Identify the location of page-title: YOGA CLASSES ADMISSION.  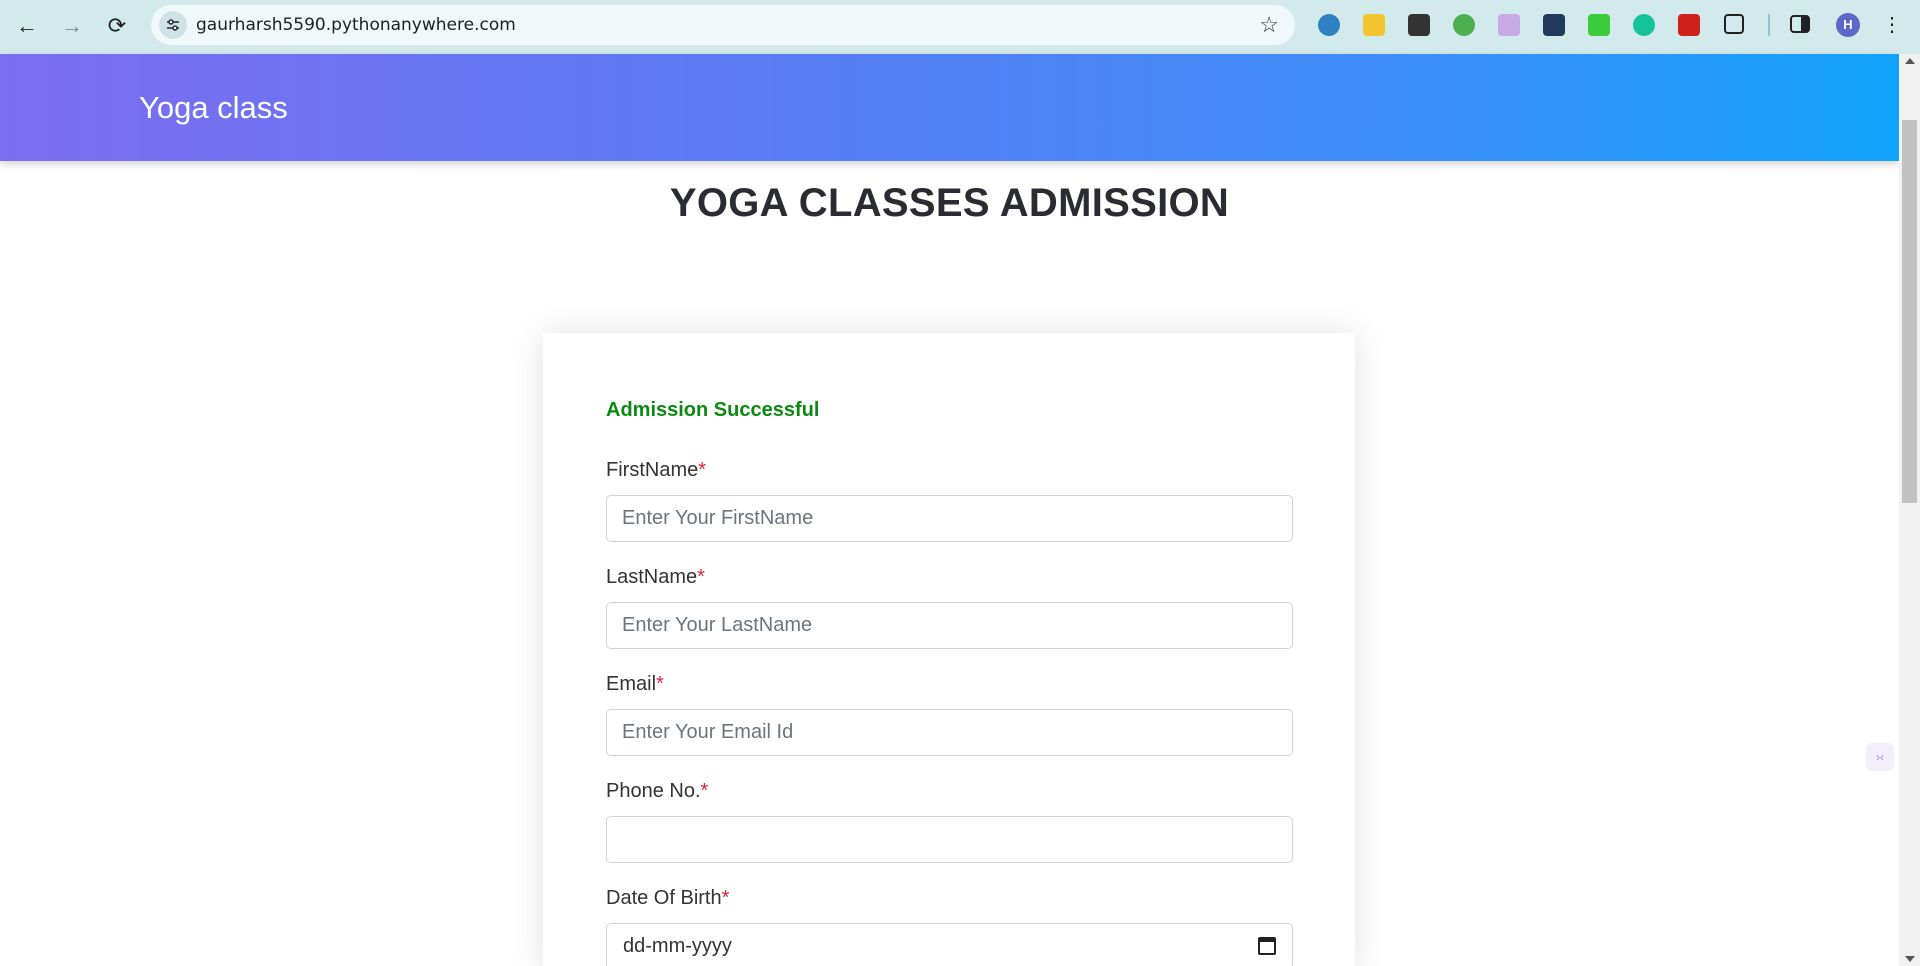
(949, 203).